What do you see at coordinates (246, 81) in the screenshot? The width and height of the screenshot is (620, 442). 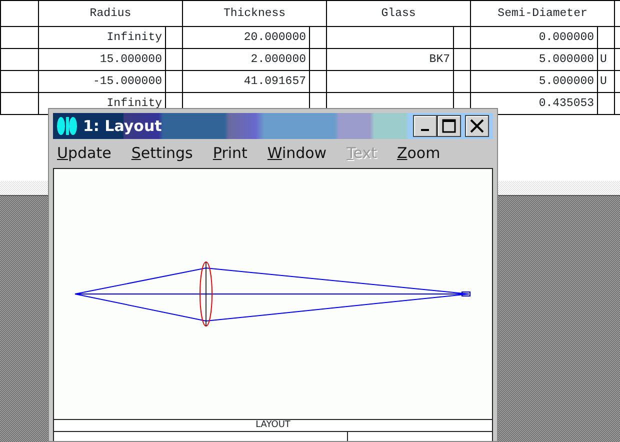 I see `table-cell: 41.091657` at bounding box center [246, 81].